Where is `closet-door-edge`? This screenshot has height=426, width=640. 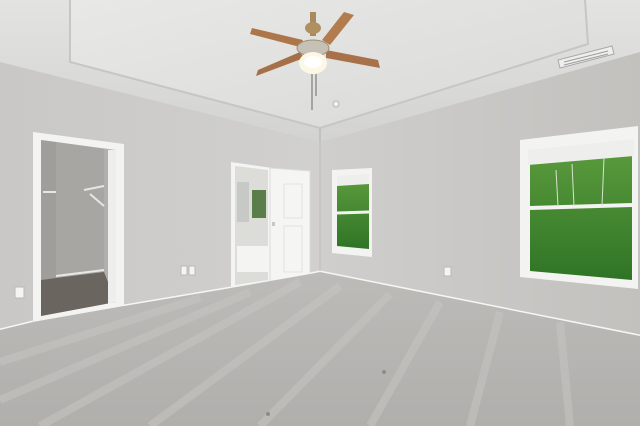
closet-door-edge is located at coordinates (112, 227).